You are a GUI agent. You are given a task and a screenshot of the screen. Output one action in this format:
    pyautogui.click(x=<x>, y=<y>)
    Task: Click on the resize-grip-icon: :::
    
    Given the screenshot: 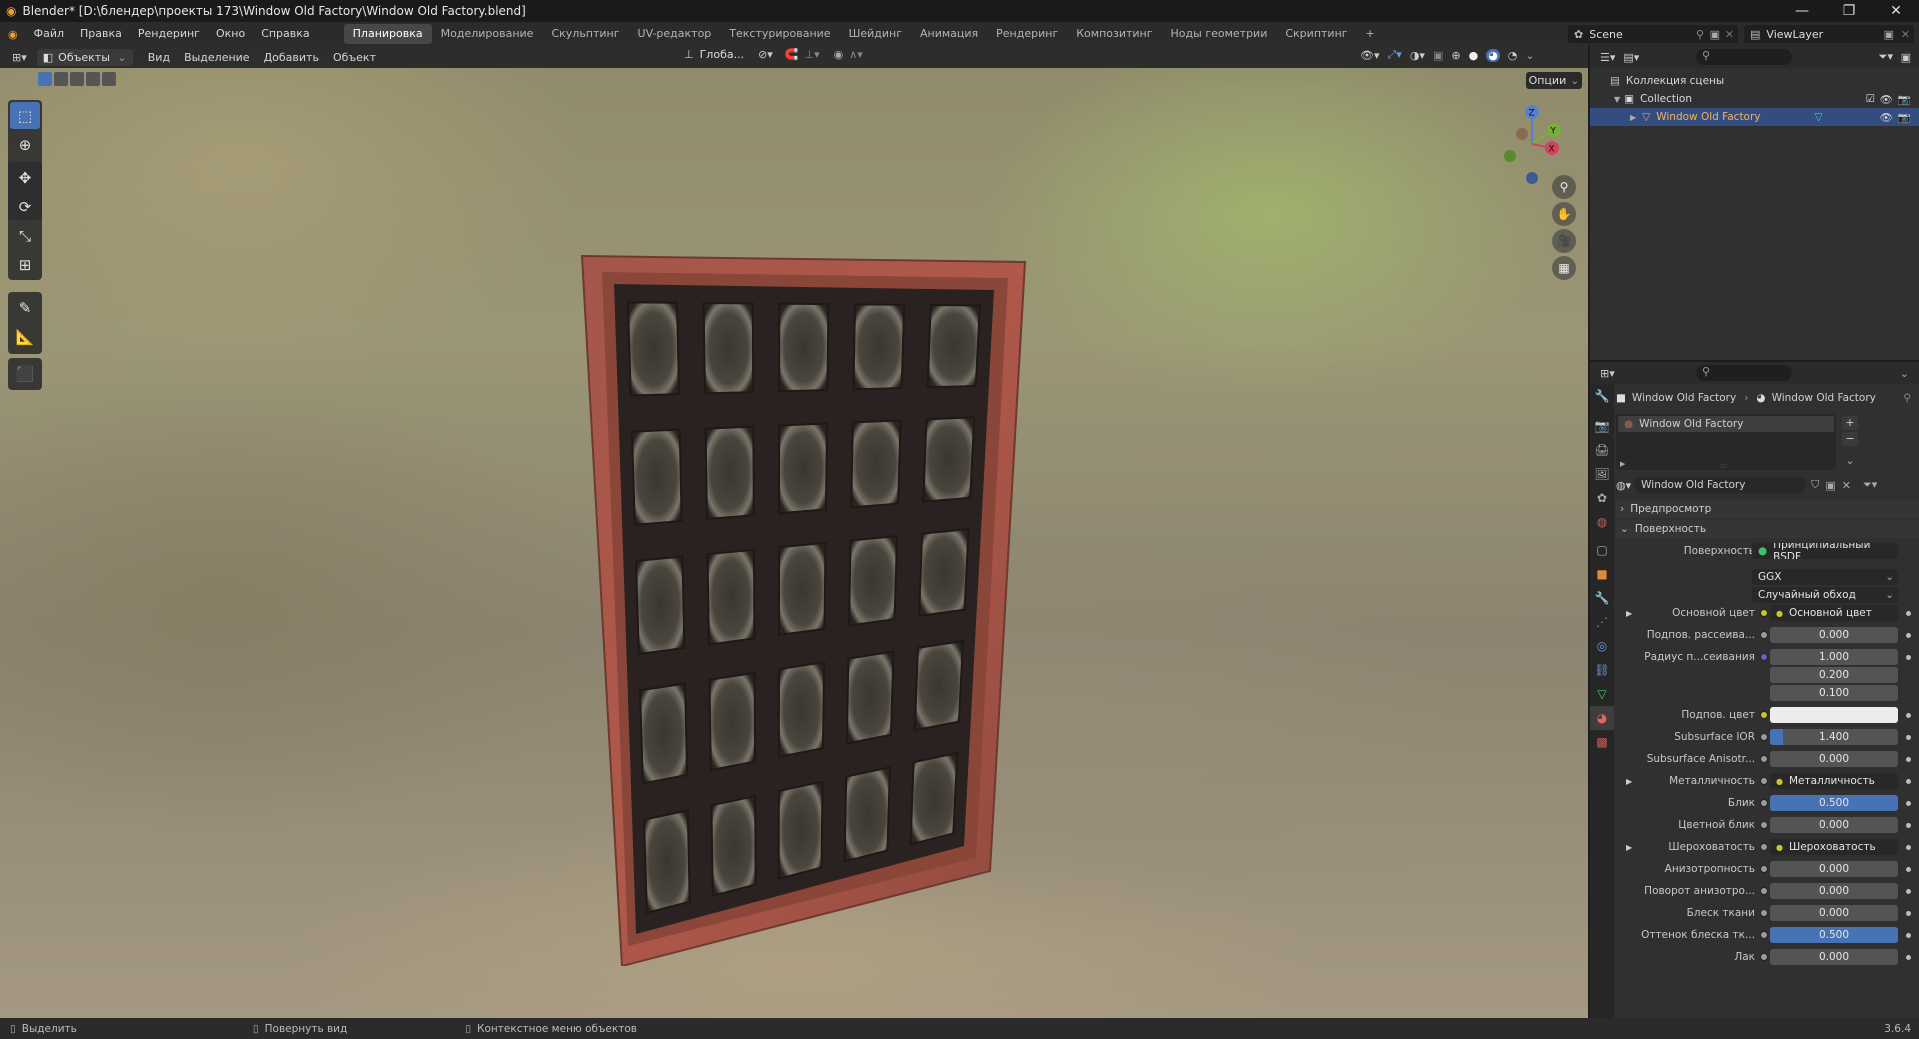 What is the action you would take?
    pyautogui.click(x=1723, y=466)
    